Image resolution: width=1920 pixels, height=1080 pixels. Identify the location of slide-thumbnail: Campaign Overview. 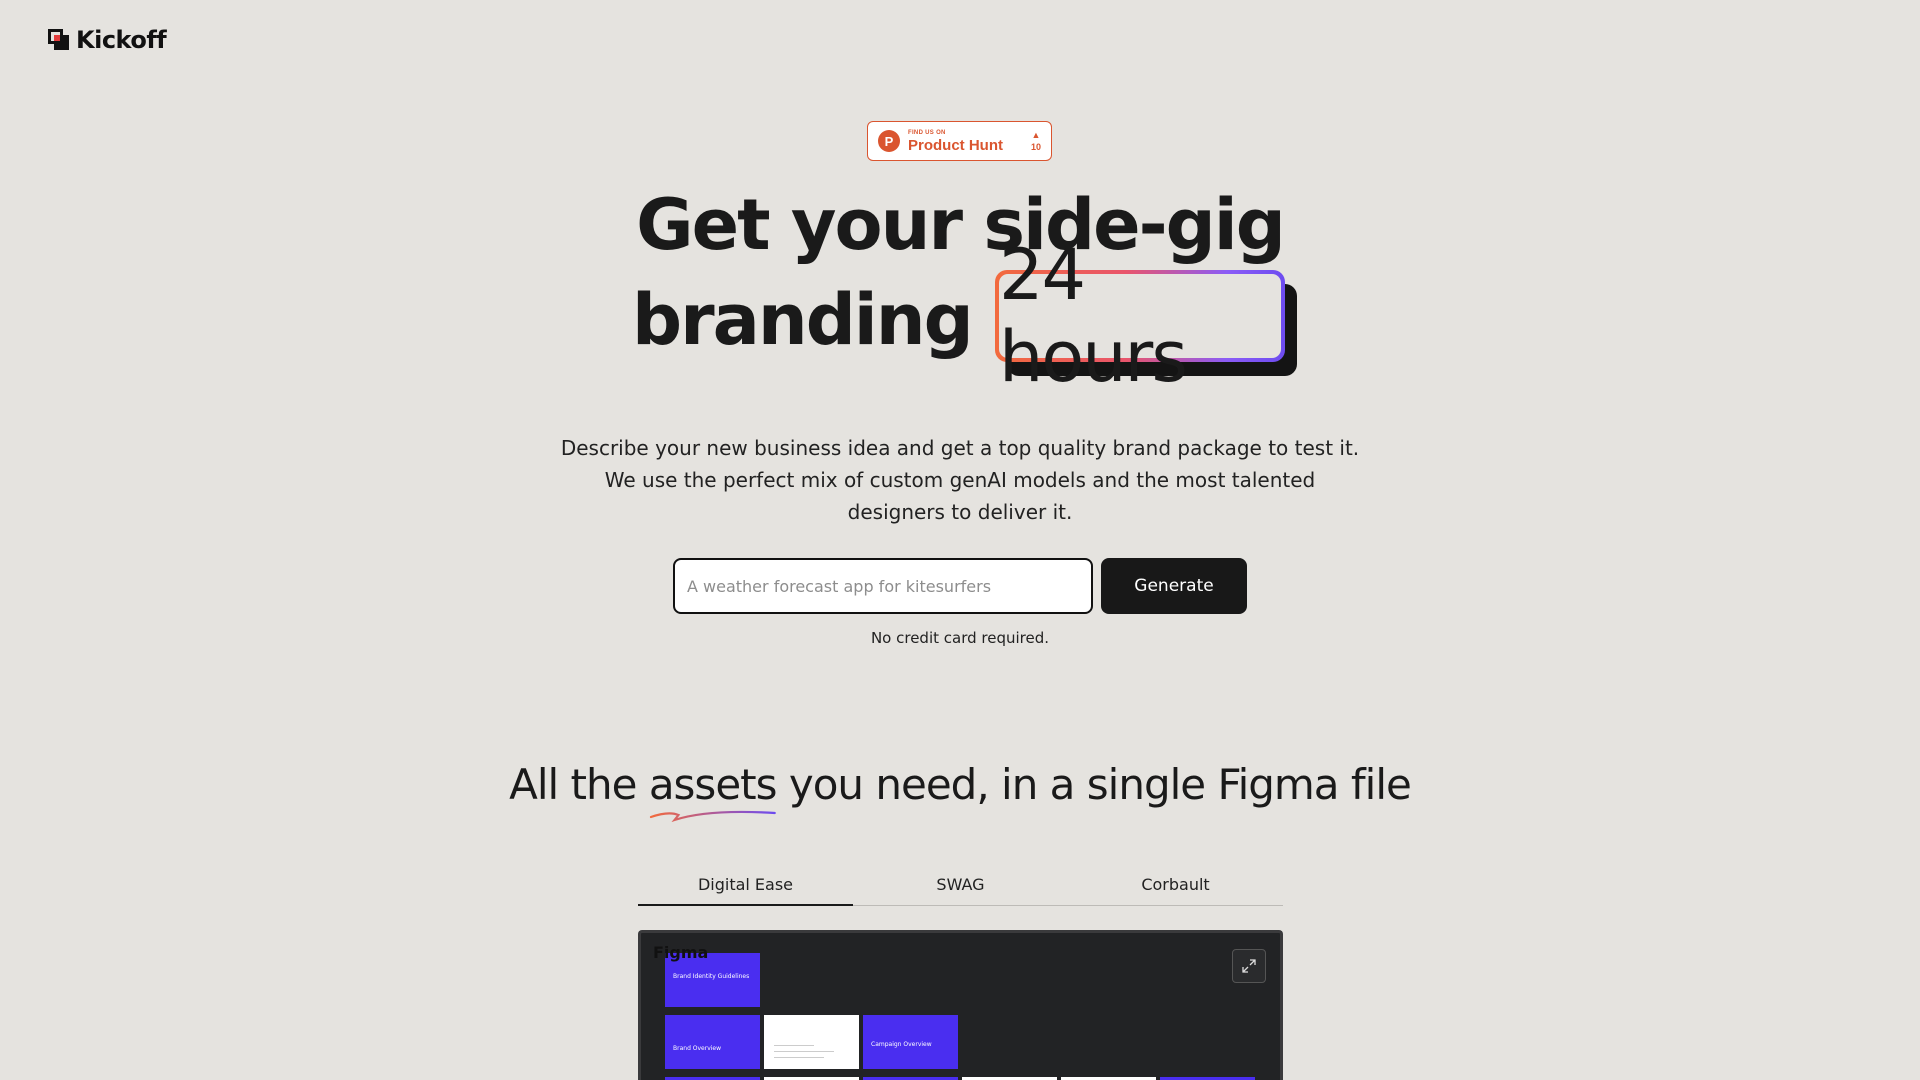
(910, 1042).